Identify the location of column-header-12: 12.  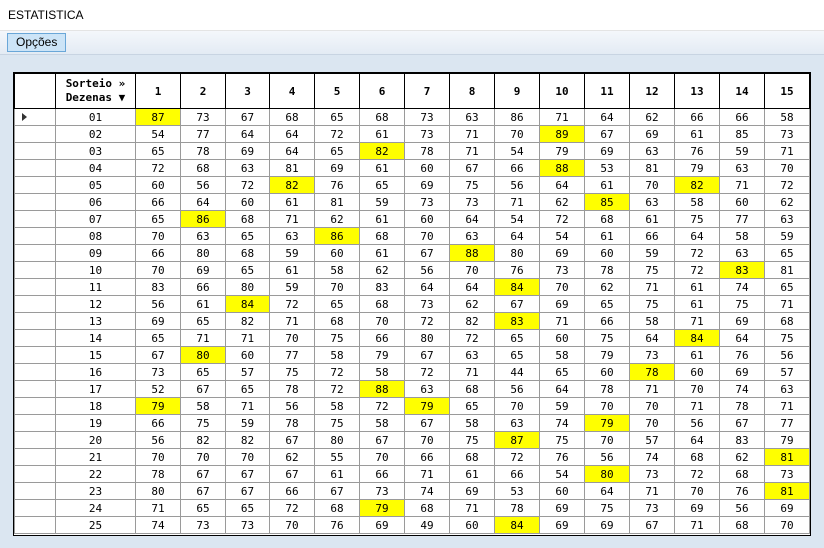
(652, 91).